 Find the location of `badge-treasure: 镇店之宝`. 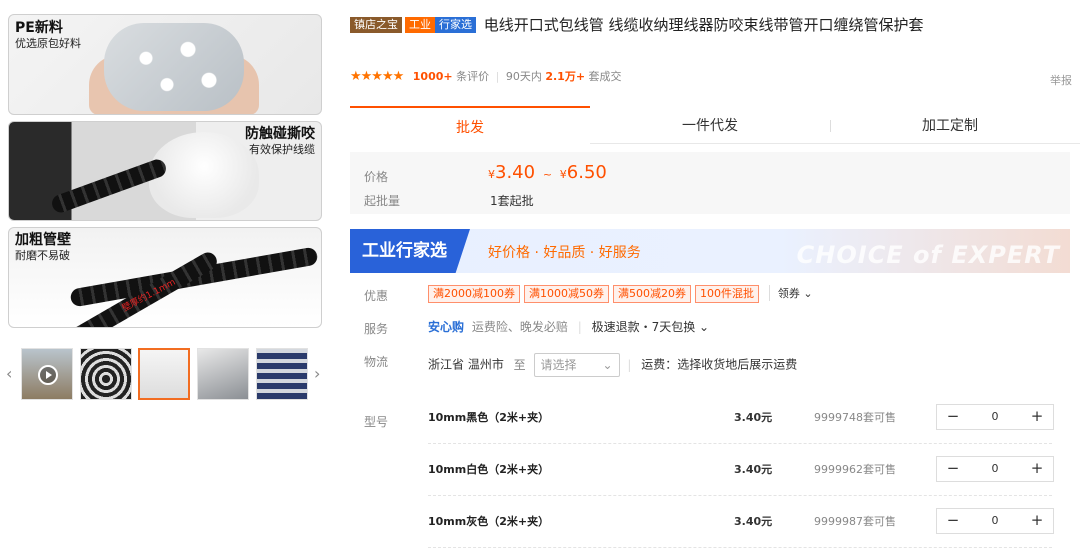

badge-treasure: 镇店之宝 is located at coordinates (376, 25).